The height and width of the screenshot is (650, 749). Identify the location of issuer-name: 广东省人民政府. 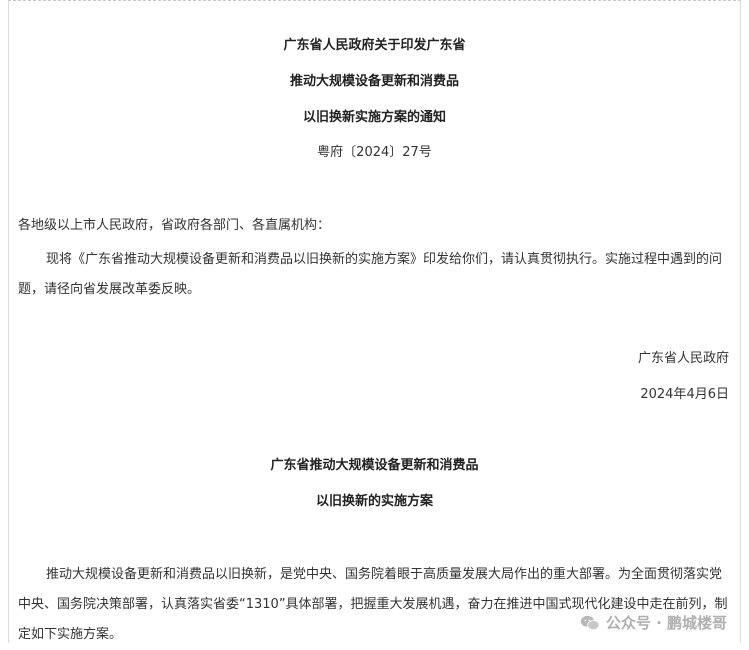
(683, 358).